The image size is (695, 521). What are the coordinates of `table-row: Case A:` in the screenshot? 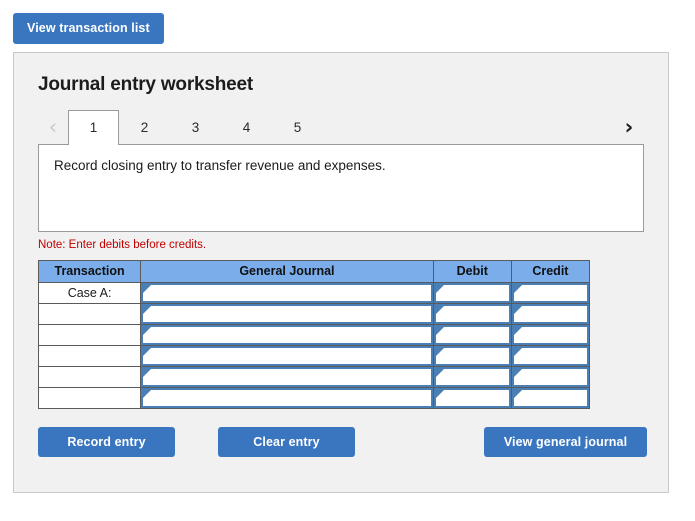 It's located at (314, 292).